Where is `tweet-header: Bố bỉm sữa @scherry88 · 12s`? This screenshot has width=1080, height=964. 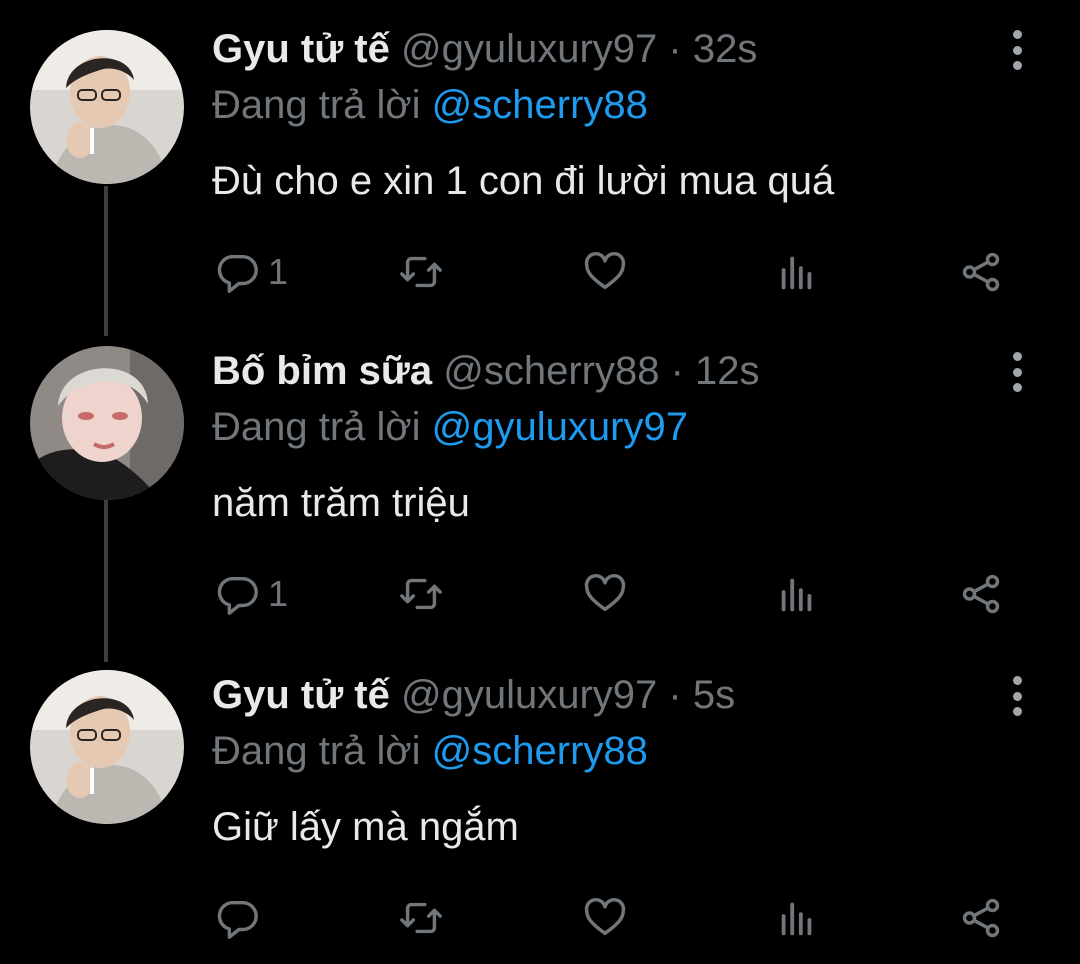 tweet-header: Bố bỉm sữa @scherry88 · 12s is located at coordinates (486, 371).